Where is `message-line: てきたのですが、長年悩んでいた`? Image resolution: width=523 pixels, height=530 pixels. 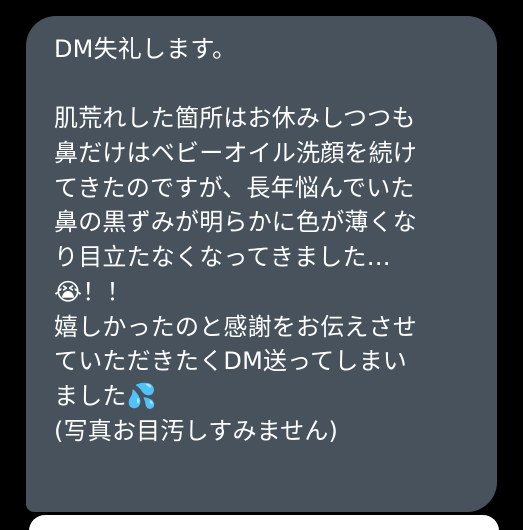
message-line: てきたのですが、長年悩んでいた is located at coordinates (234, 187).